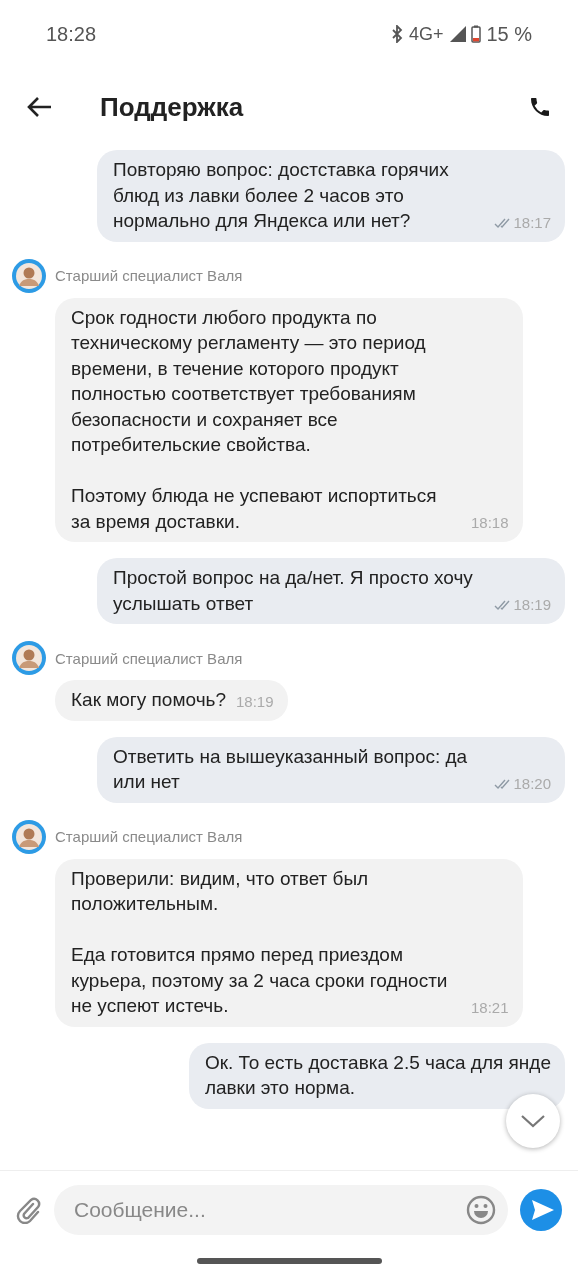 The image size is (578, 1280). I want to click on message-text: Повторяю вопрос: достставка горячих блюд из лавки более 2 часов это нормально для Яндекса или нет?, so click(281, 195).